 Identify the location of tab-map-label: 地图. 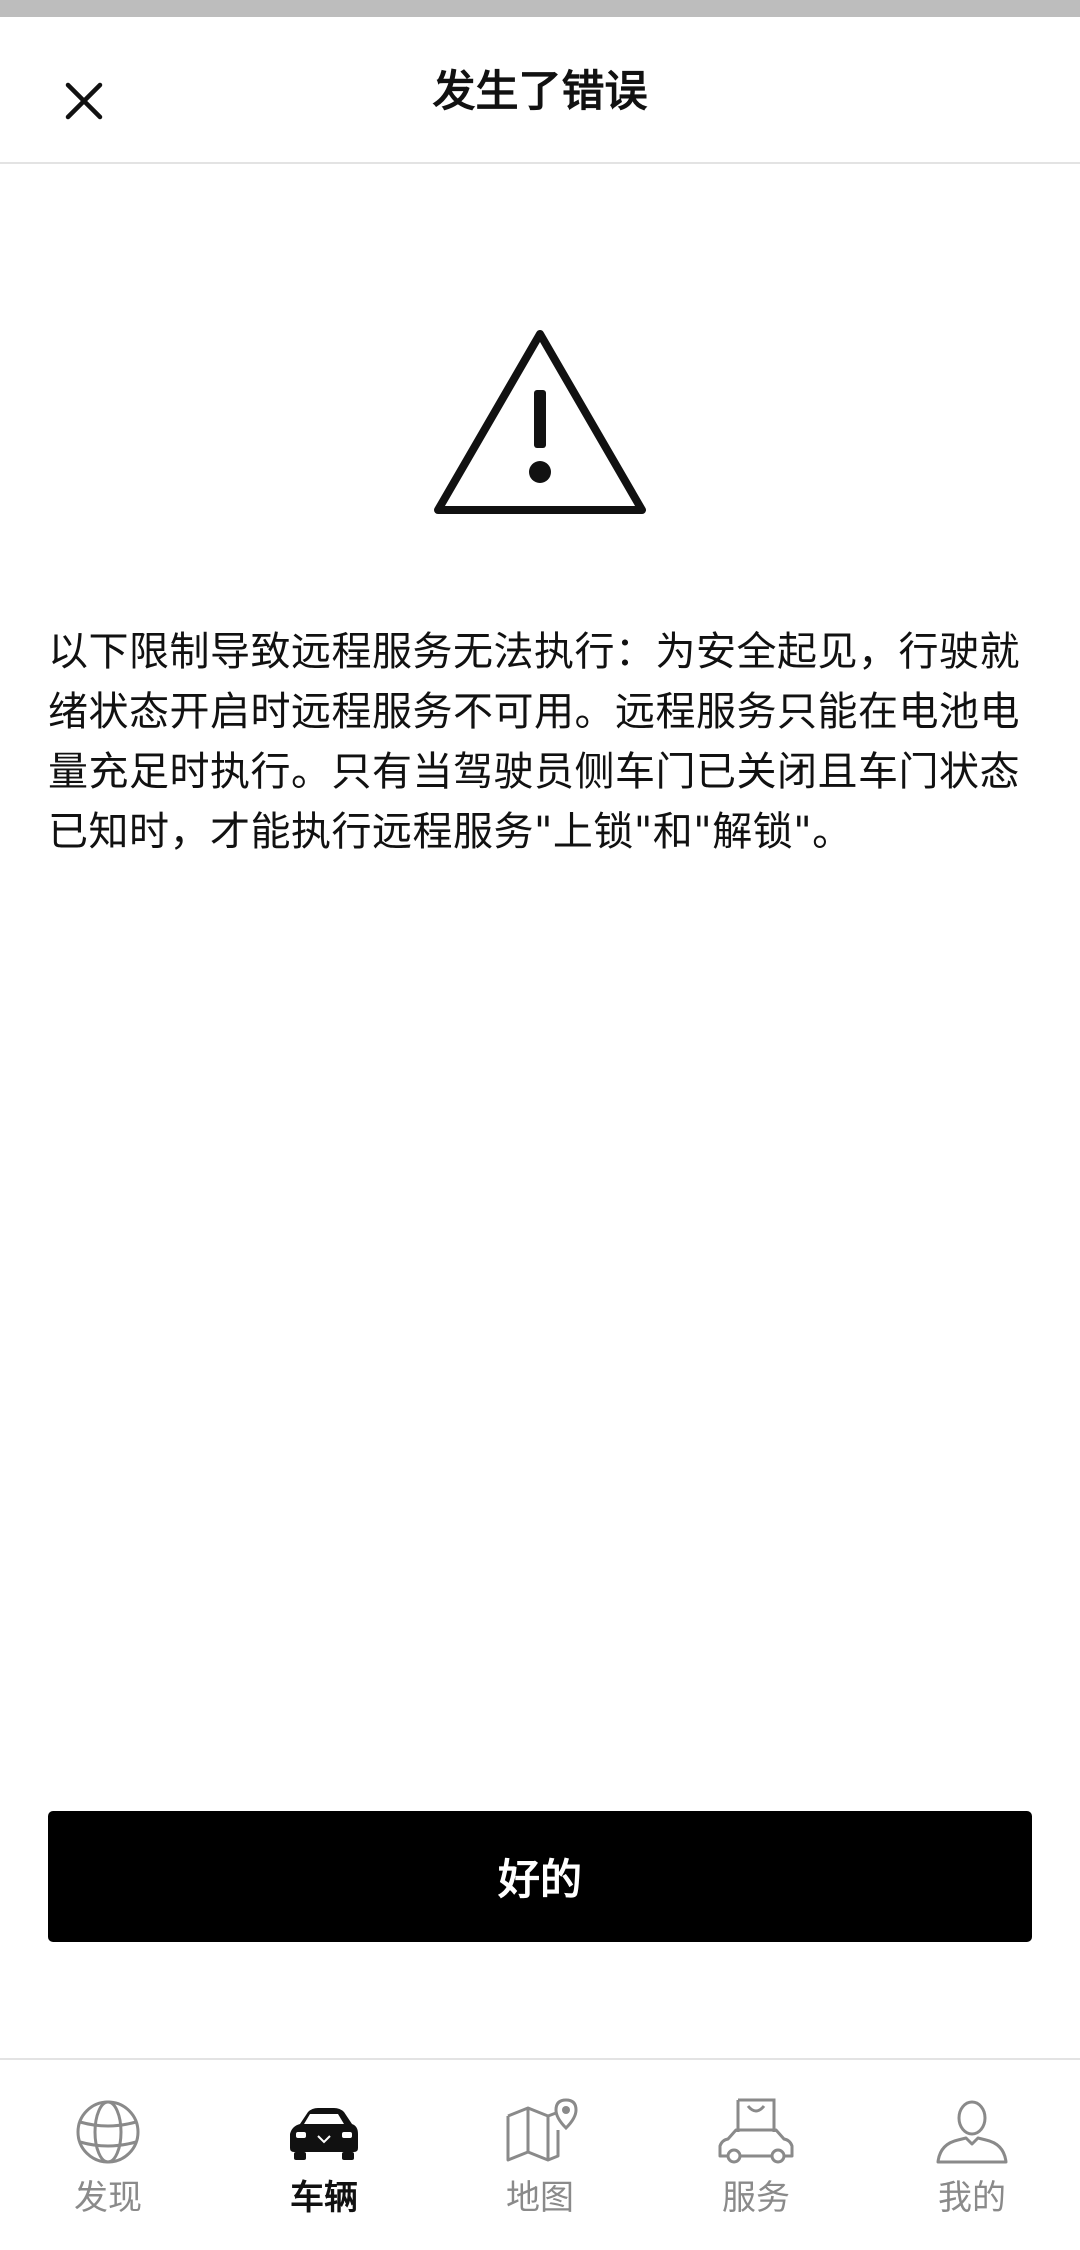
(540, 2198).